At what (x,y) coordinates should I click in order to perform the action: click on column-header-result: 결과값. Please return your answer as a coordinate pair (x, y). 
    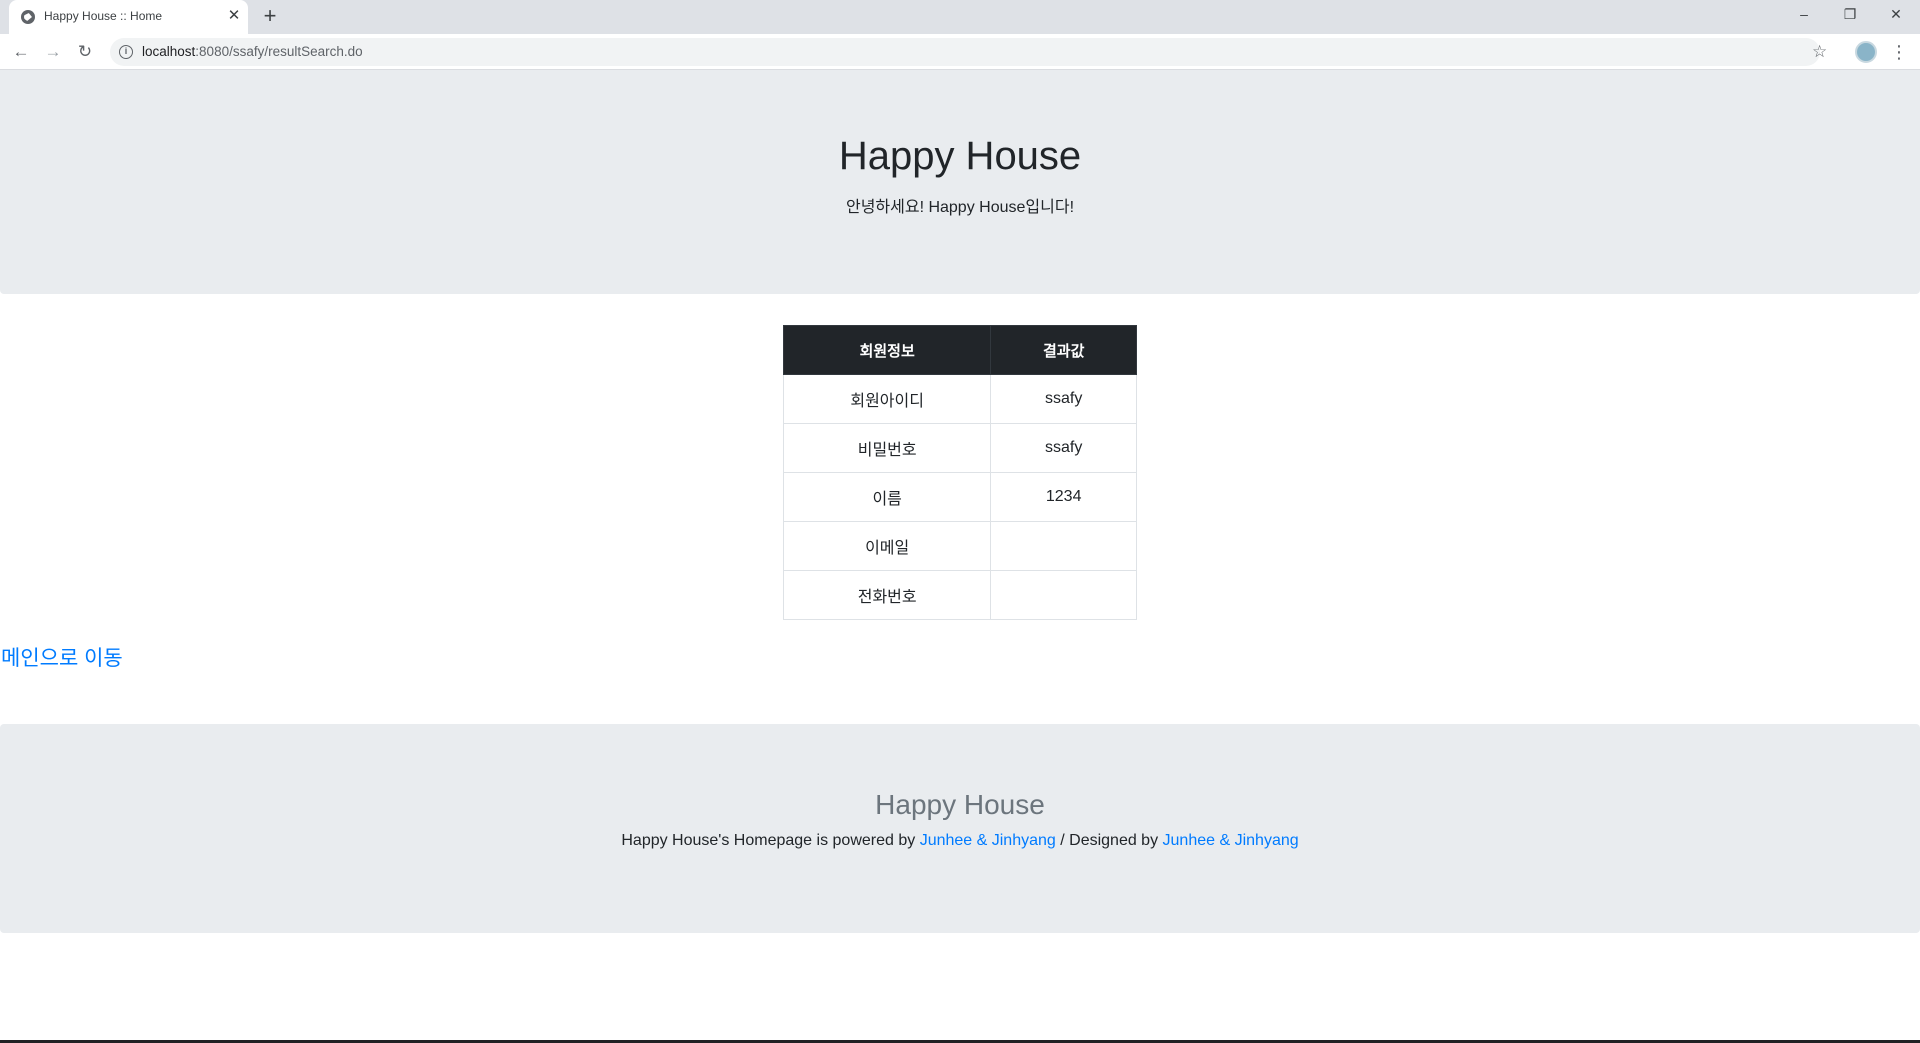
    Looking at the image, I should click on (1063, 350).